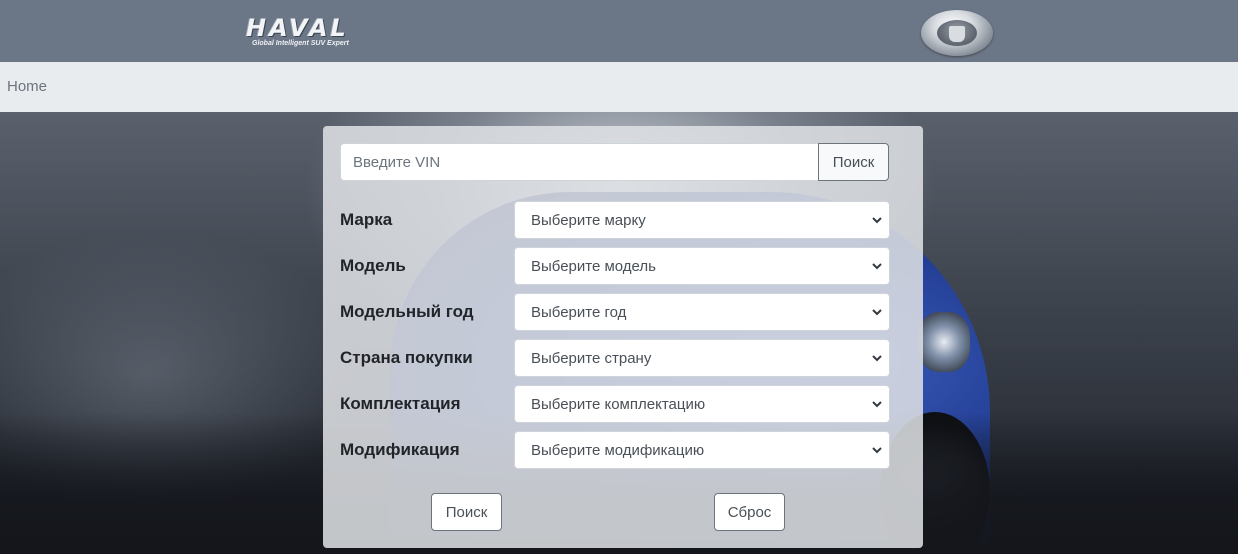  I want to click on model-year-select: Выберите год, so click(702, 312).